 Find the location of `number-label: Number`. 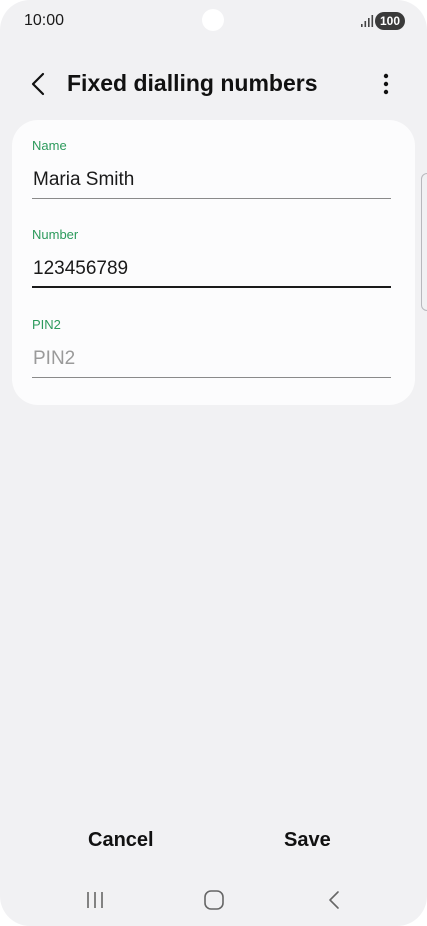

number-label: Number is located at coordinates (55, 234).